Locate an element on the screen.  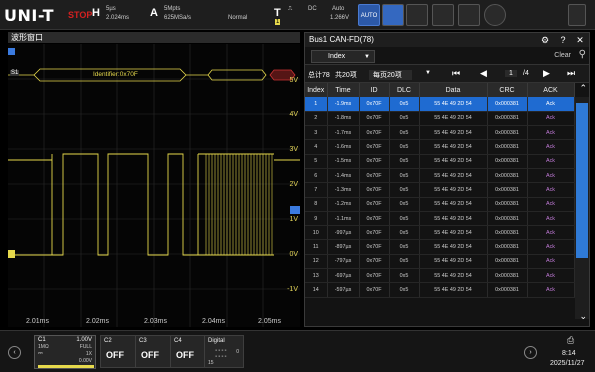
scroll-thumb is located at coordinates (582, 180).